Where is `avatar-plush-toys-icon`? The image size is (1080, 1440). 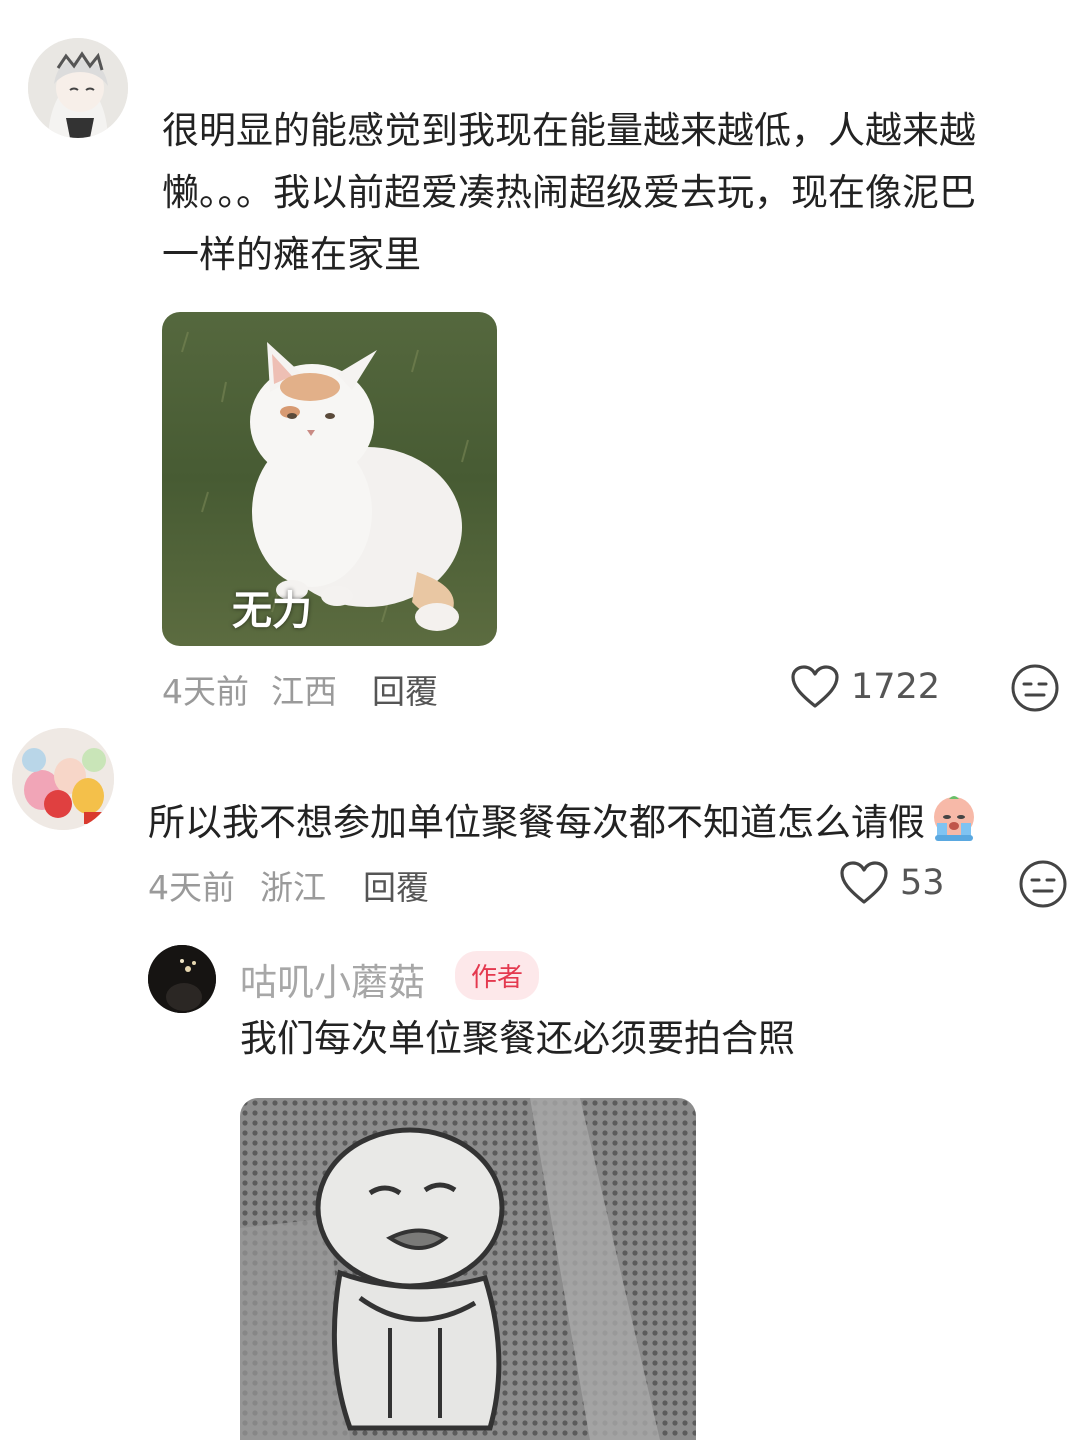
avatar-plush-toys-icon is located at coordinates (63, 779).